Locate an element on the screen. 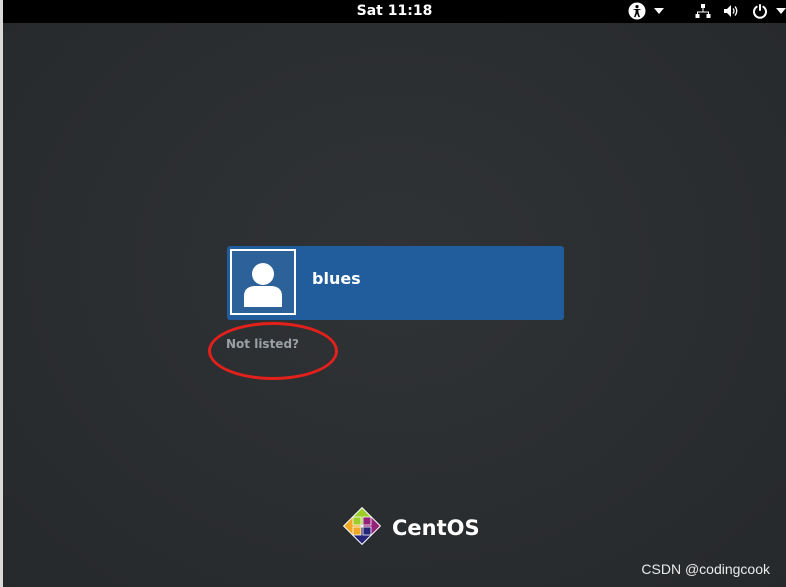  network-icon is located at coordinates (703, 11).